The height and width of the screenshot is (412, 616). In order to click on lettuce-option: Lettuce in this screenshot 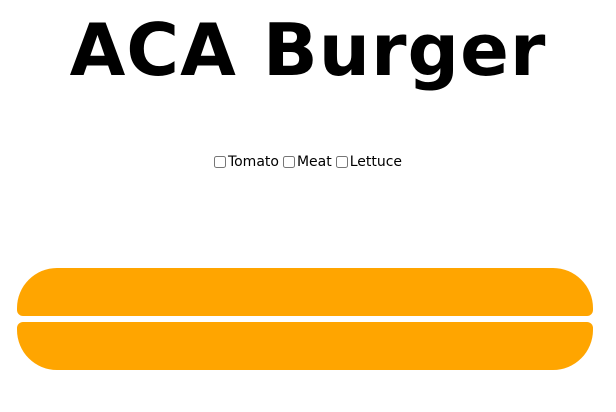, I will do `click(369, 162)`.